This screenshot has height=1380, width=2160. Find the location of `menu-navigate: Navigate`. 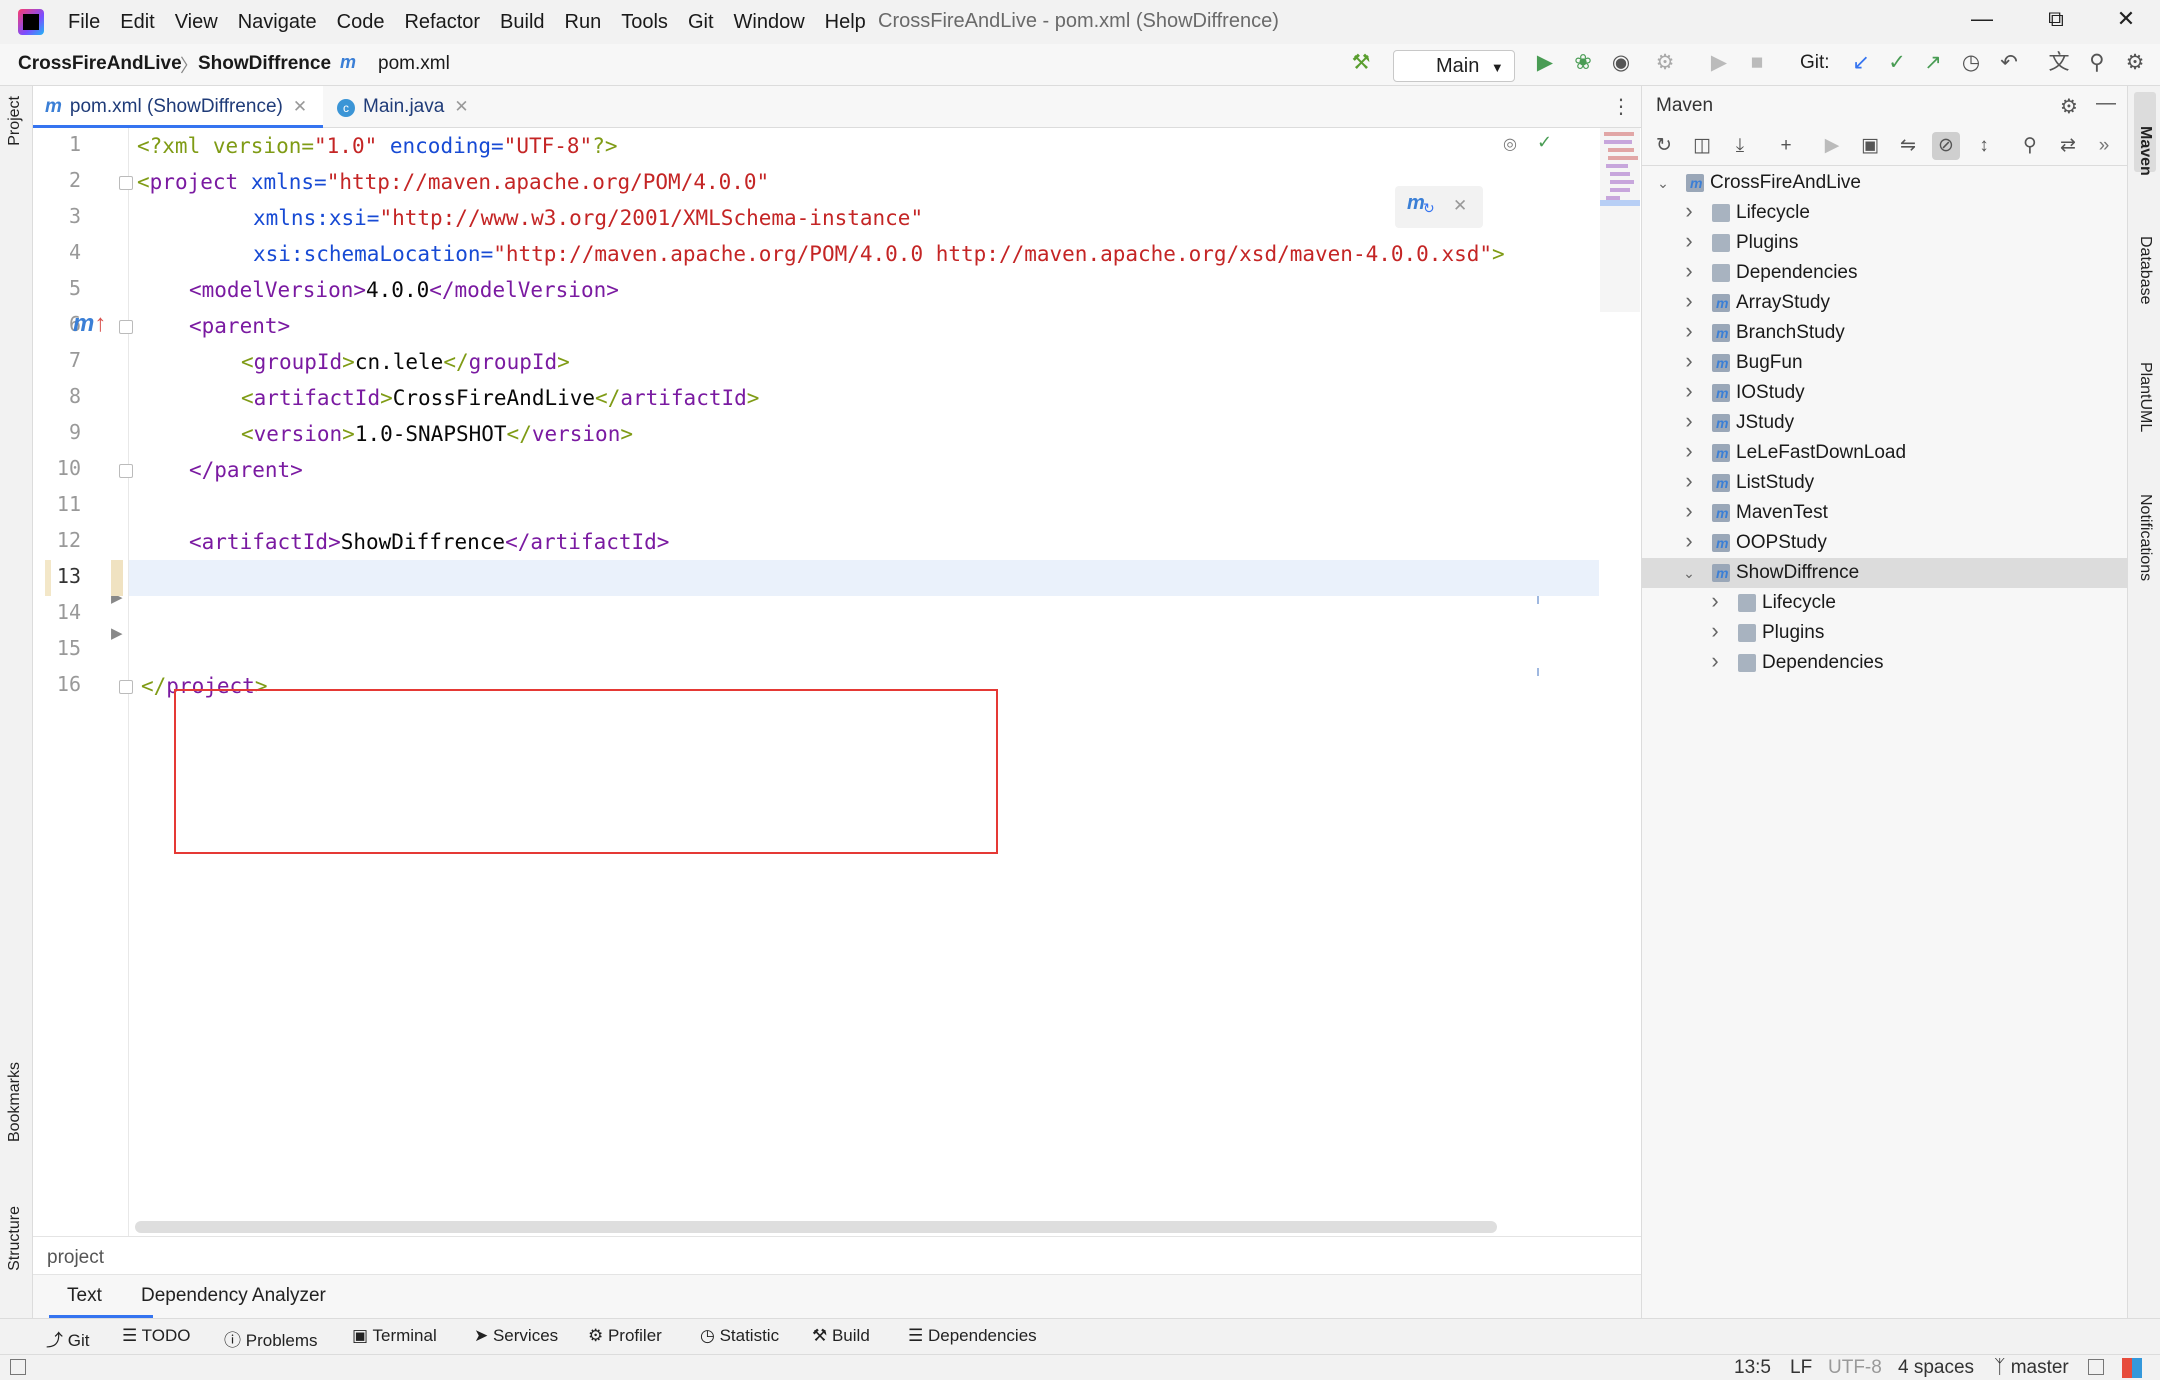

menu-navigate: Navigate is located at coordinates (277, 22).